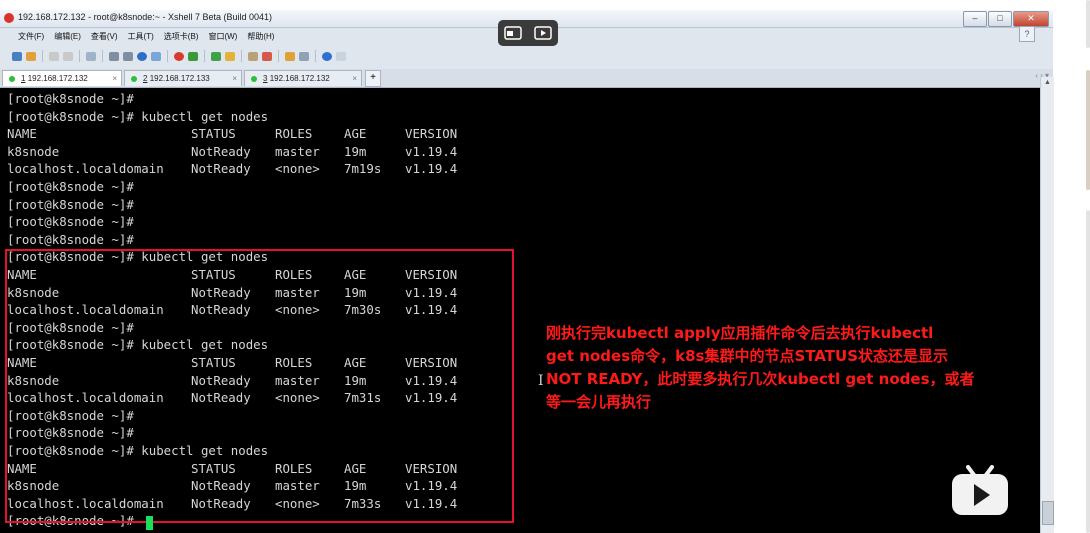 The image size is (1090, 533). What do you see at coordinates (253, 56) in the screenshot?
I see `keyboard-icon` at bounding box center [253, 56].